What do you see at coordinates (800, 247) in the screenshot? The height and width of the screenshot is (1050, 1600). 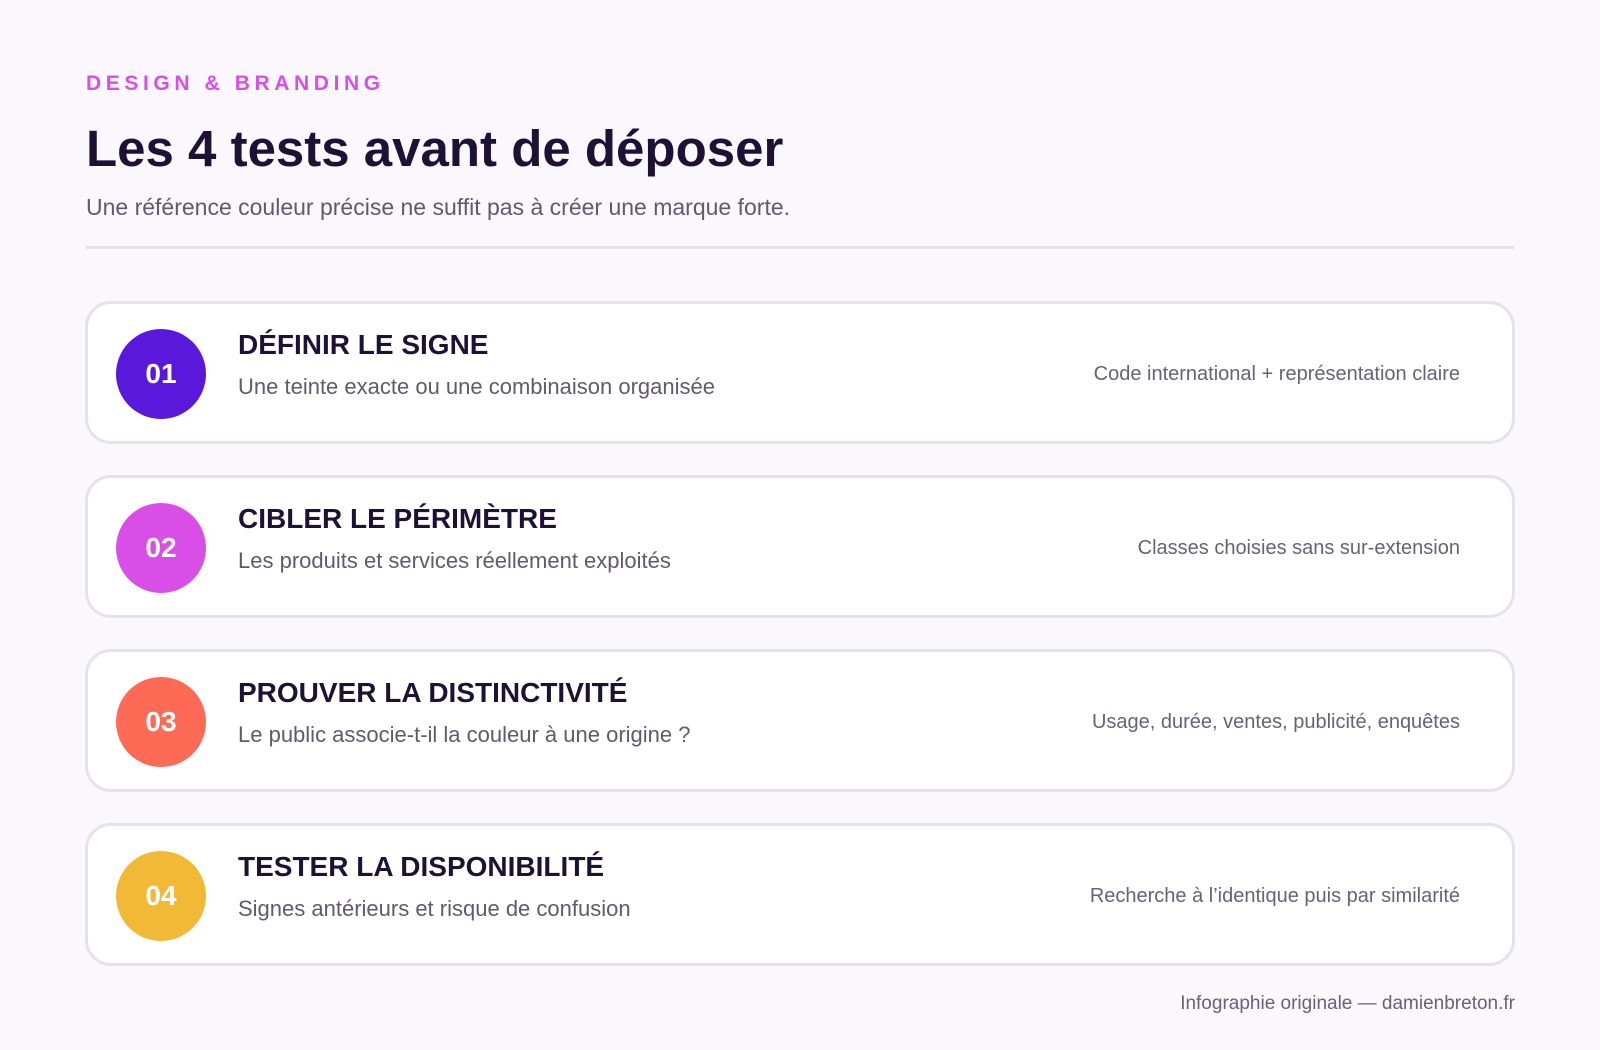 I see `header-divider` at bounding box center [800, 247].